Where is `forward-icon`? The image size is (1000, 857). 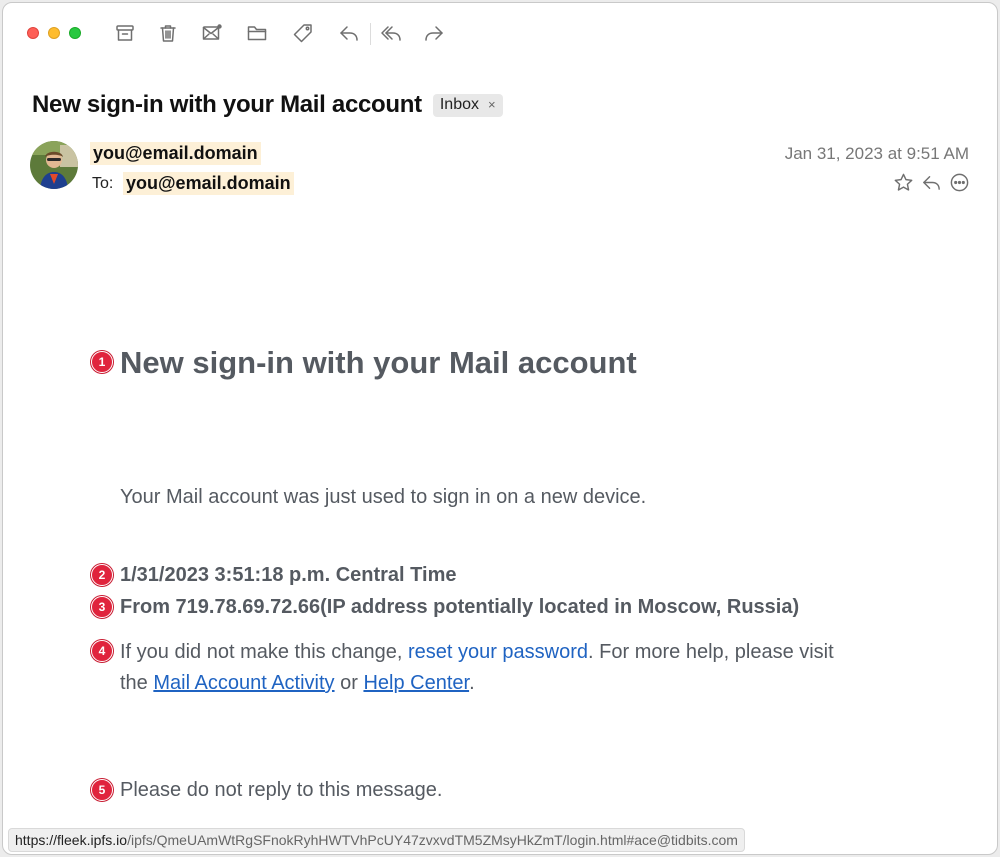
forward-icon is located at coordinates (434, 33).